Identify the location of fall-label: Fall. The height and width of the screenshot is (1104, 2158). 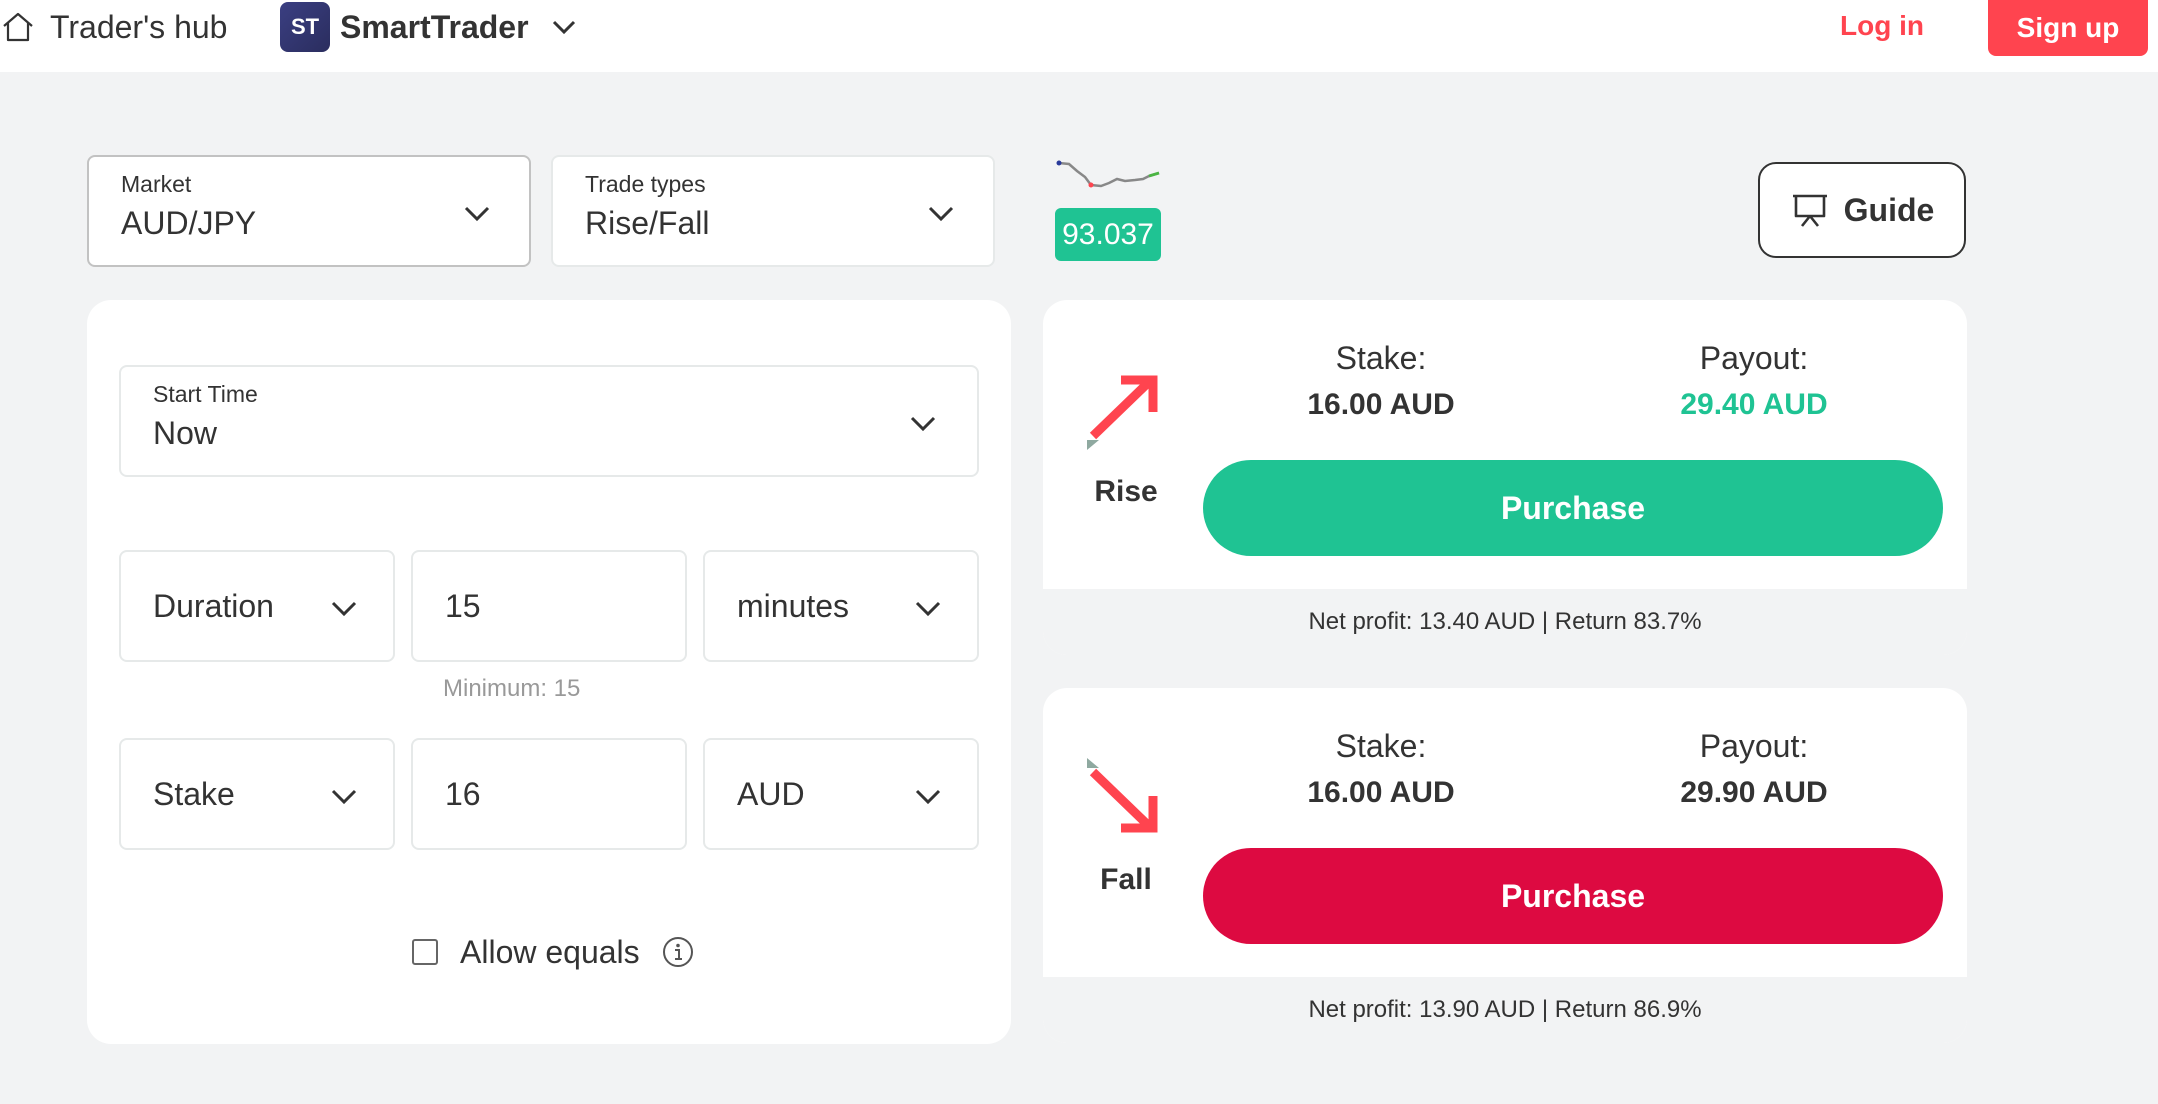
(1126, 879).